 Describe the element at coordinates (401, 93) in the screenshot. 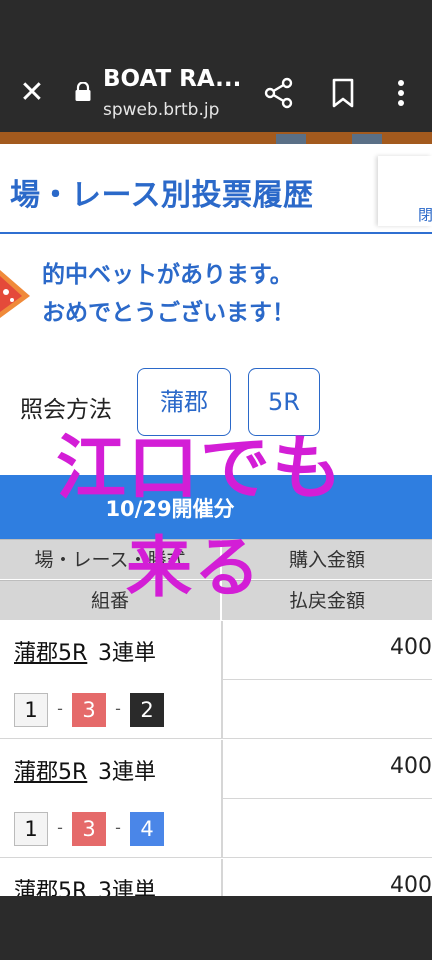

I see `more-vert-icon` at that location.